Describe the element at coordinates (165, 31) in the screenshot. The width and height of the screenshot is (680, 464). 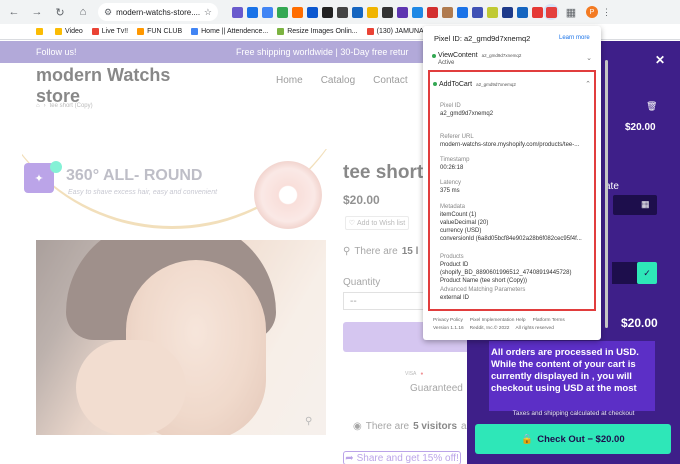
I see `bookmark-label: FUN CLUB` at that location.